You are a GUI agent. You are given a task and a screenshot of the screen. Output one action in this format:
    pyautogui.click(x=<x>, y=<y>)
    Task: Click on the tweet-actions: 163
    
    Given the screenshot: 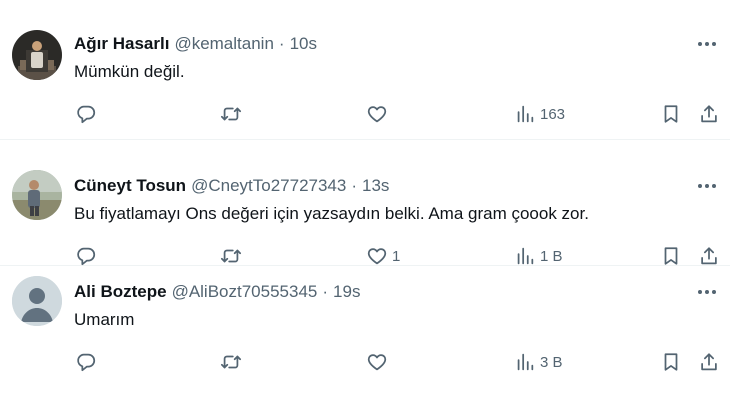 What is the action you would take?
    pyautogui.click(x=396, y=114)
    